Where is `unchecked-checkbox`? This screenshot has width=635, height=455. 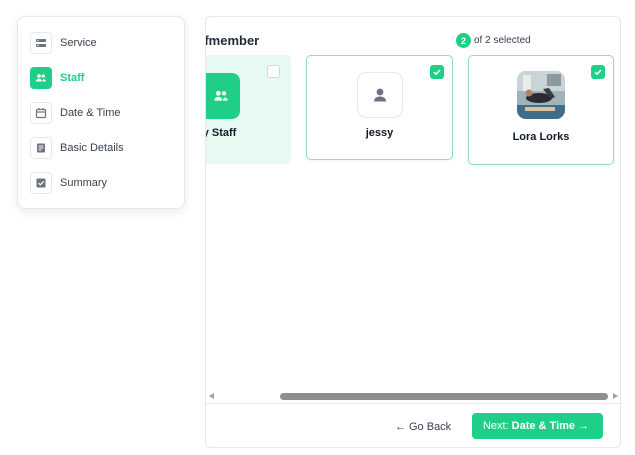 unchecked-checkbox is located at coordinates (273, 71).